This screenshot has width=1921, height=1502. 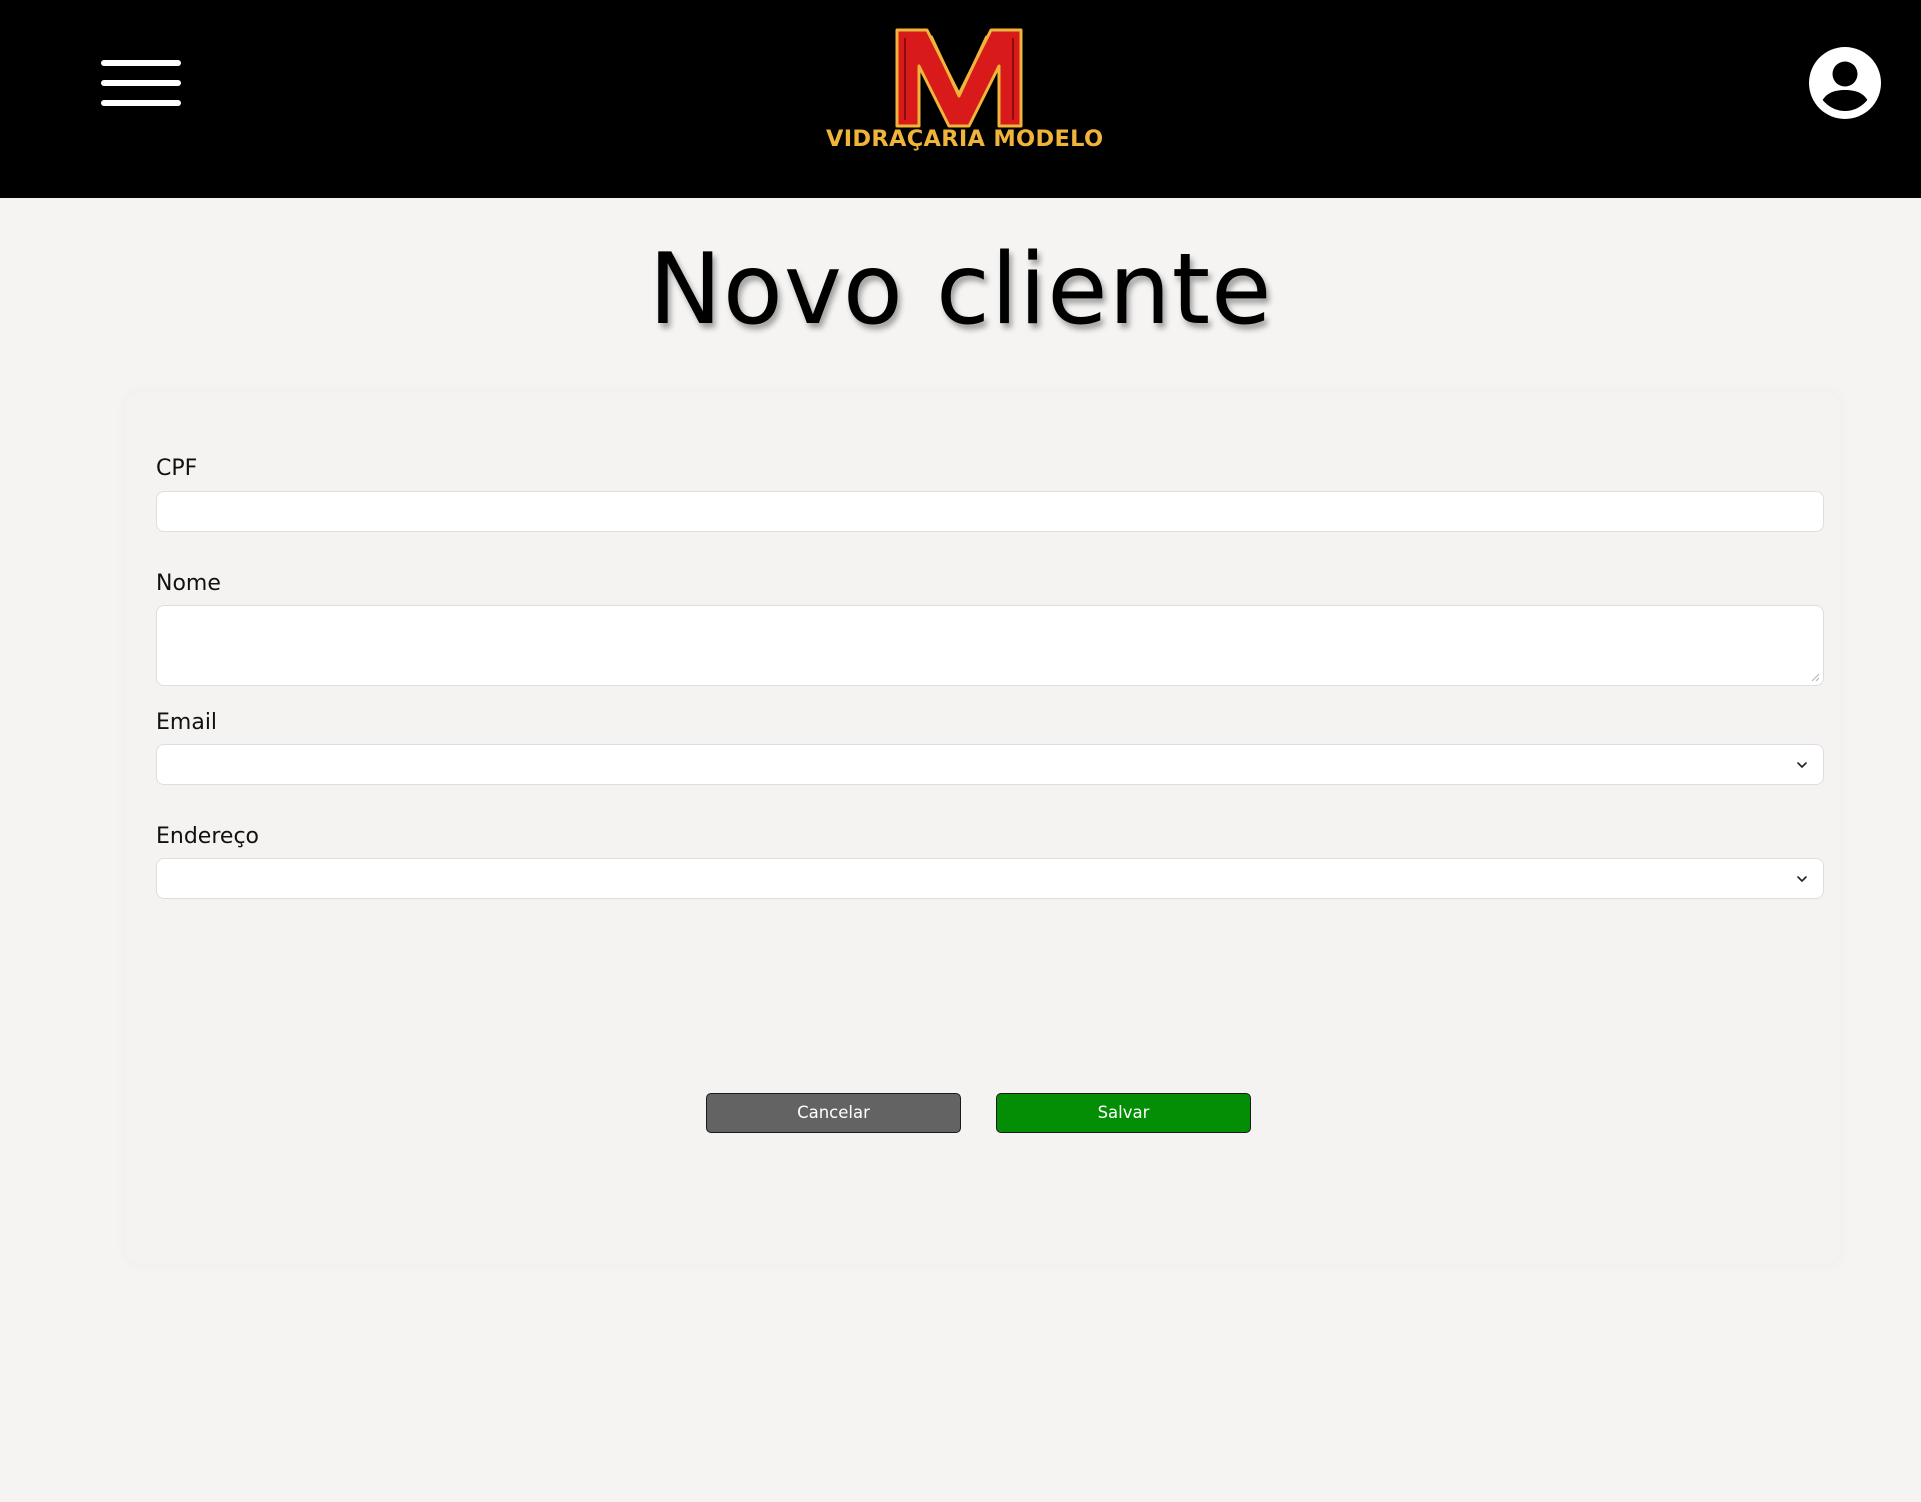 I want to click on nome-label: Nome, so click(x=188, y=583).